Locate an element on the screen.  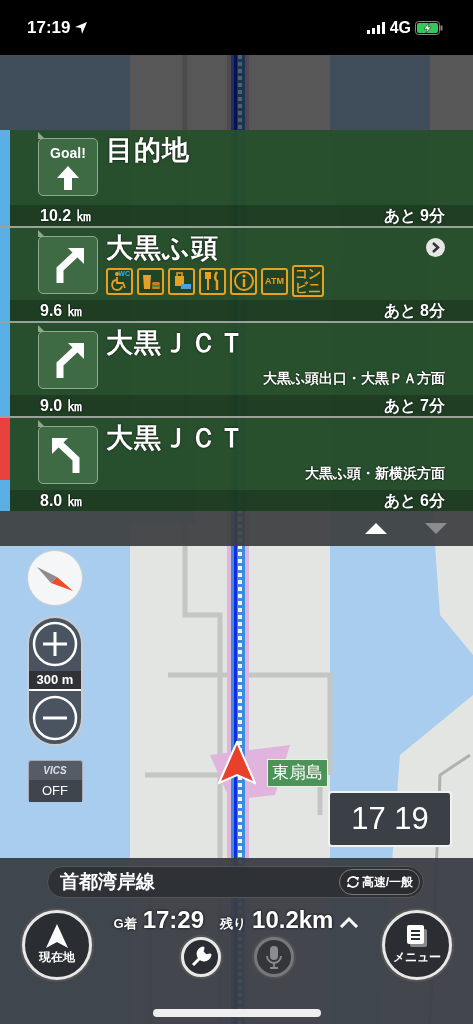
plus-icon is located at coordinates (55, 644).